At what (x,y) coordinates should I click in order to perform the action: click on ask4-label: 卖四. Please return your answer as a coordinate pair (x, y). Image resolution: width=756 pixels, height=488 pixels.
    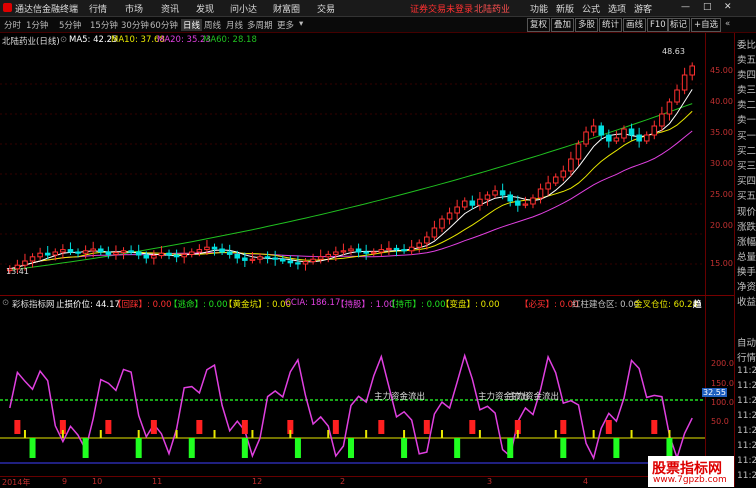
    Looking at the image, I should click on (746, 75).